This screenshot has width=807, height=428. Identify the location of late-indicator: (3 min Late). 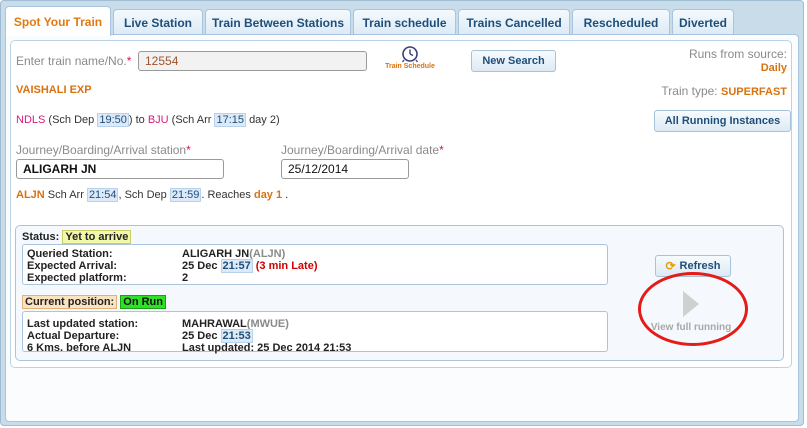
(286, 266).